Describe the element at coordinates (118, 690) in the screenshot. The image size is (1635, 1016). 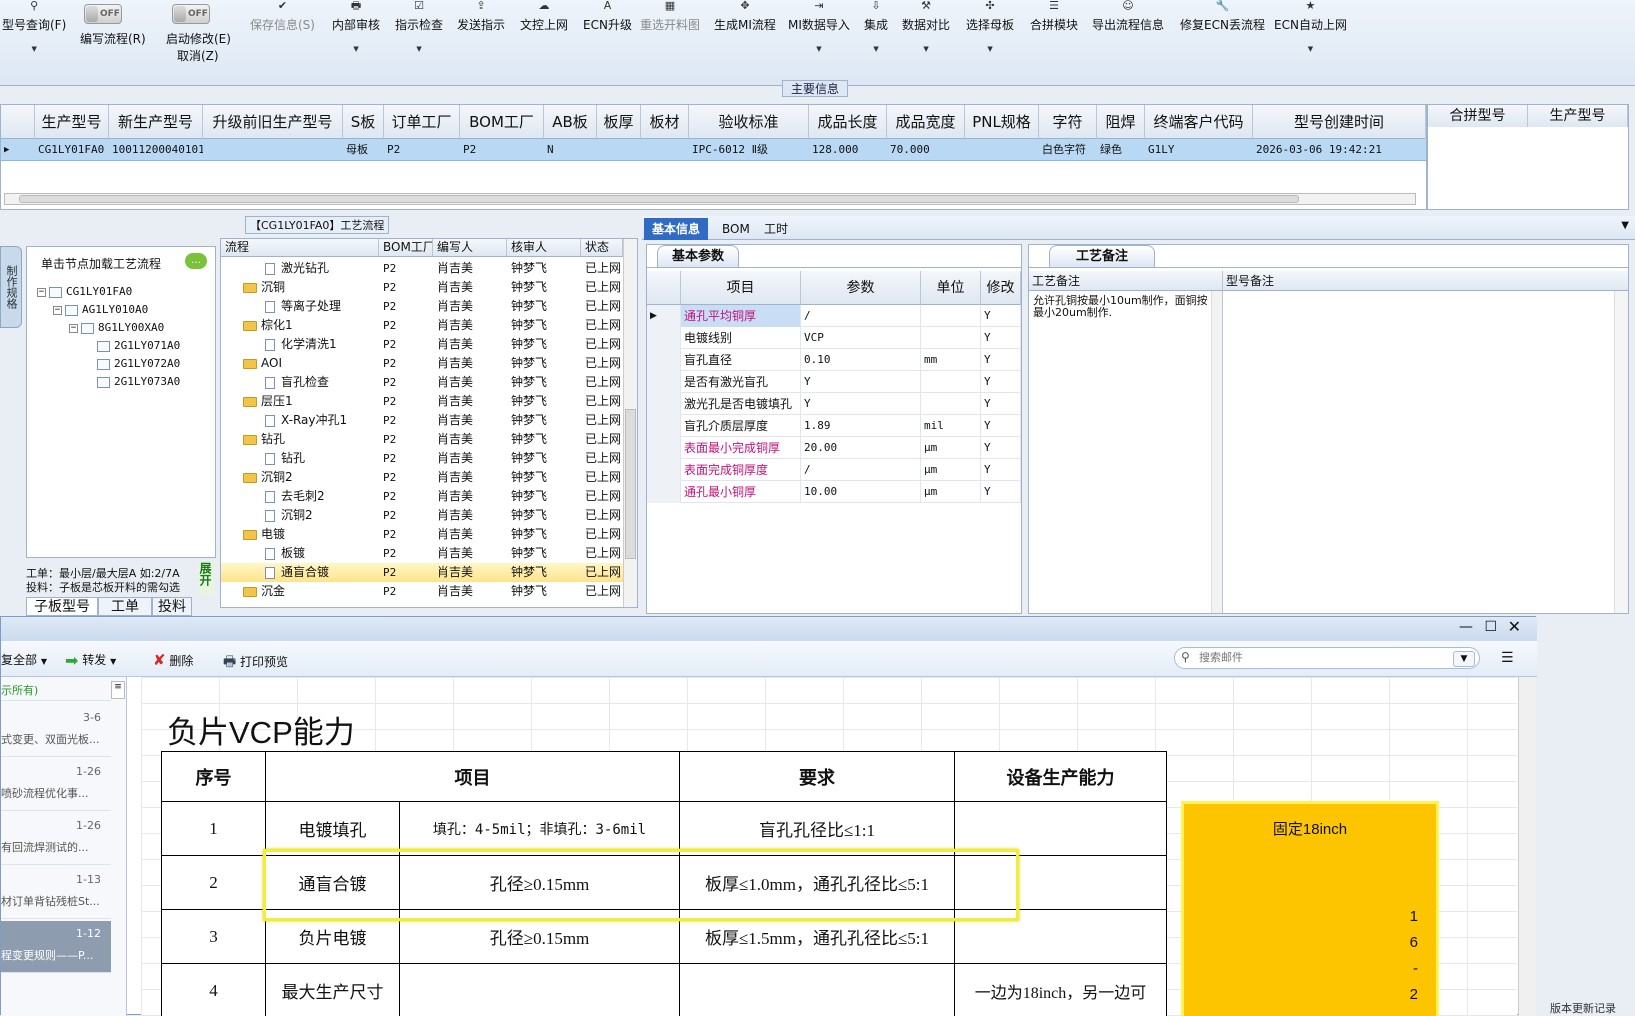
I see `list-menu-icon: ≡` at that location.